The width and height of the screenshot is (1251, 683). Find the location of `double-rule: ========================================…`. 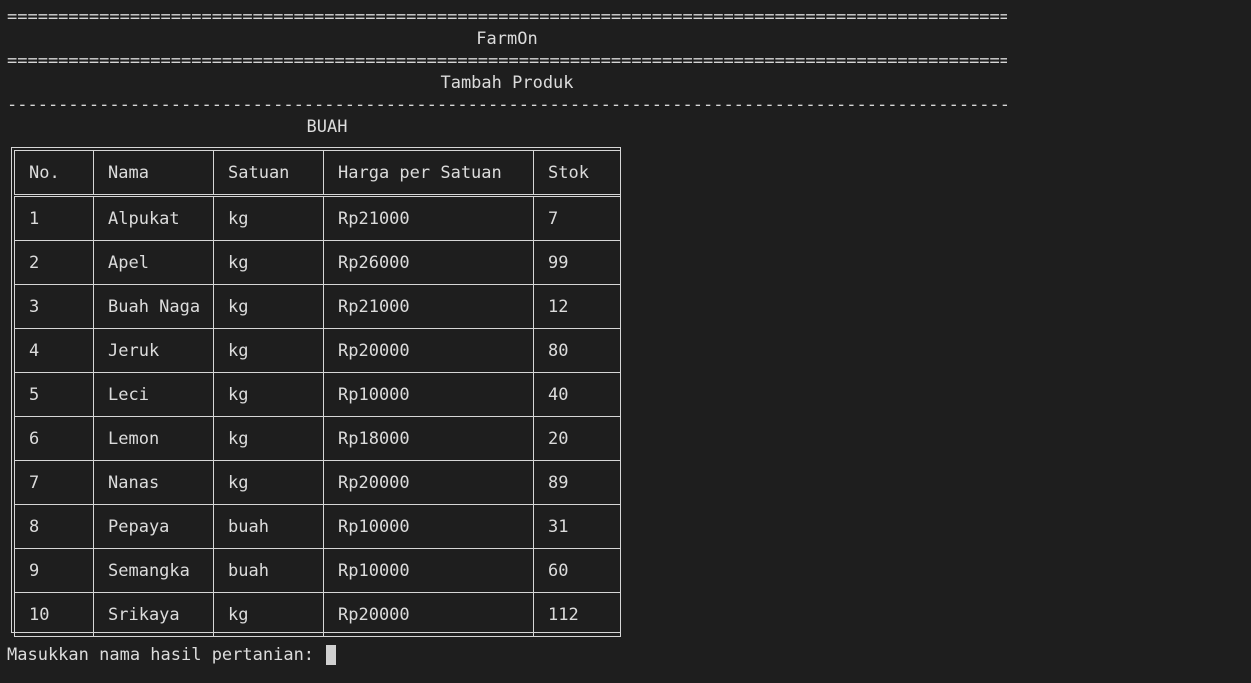

double-rule: ========================================… is located at coordinates (507, 61).